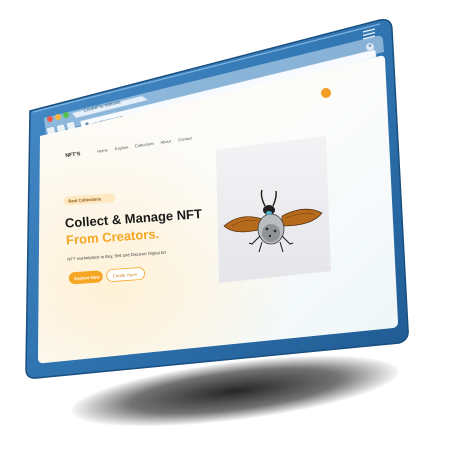  What do you see at coordinates (50, 119) in the screenshot?
I see `close-dot-icon` at bounding box center [50, 119].